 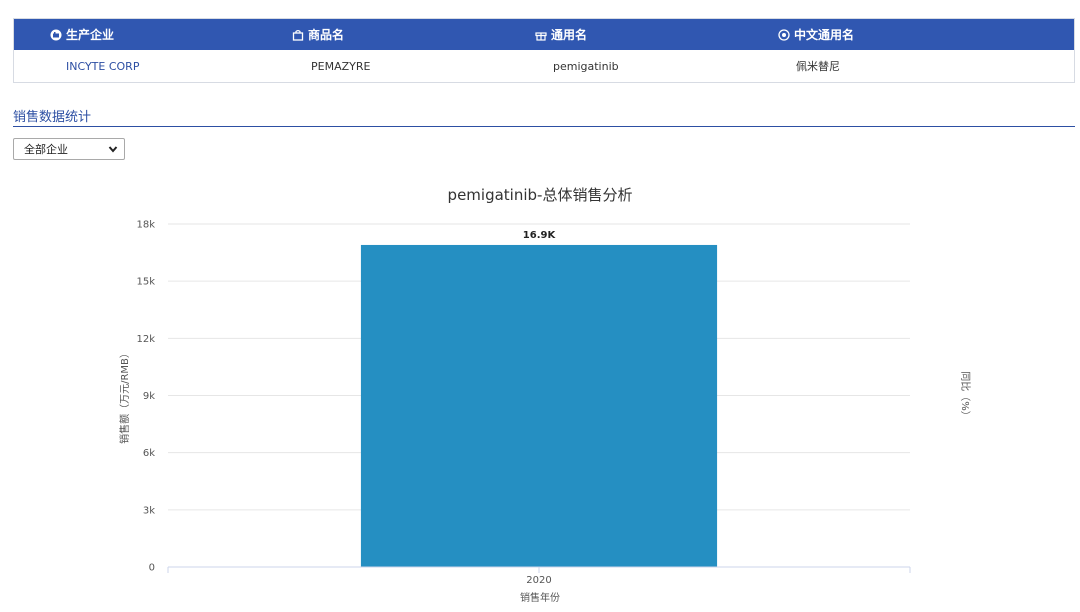 I want to click on y-tick-label: 6k, so click(x=149, y=453).